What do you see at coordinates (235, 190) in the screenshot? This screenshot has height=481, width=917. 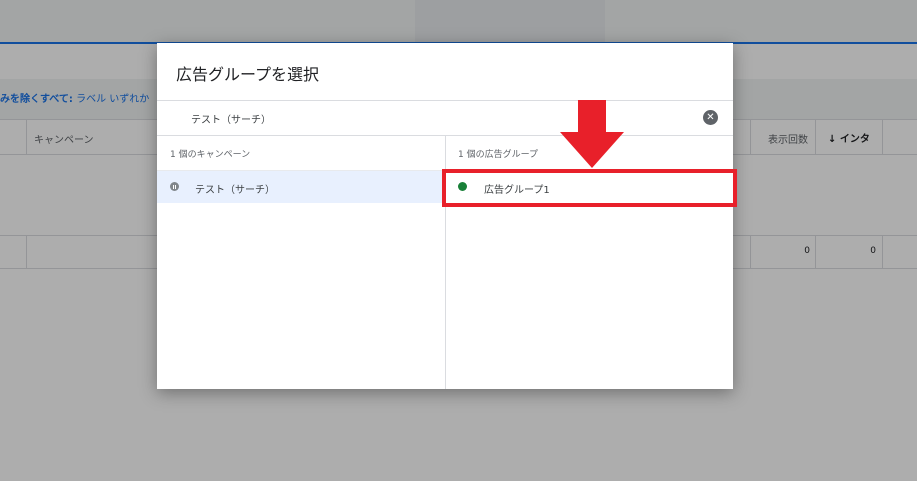 I see `campaign-label: テスト（サーチ）` at bounding box center [235, 190].